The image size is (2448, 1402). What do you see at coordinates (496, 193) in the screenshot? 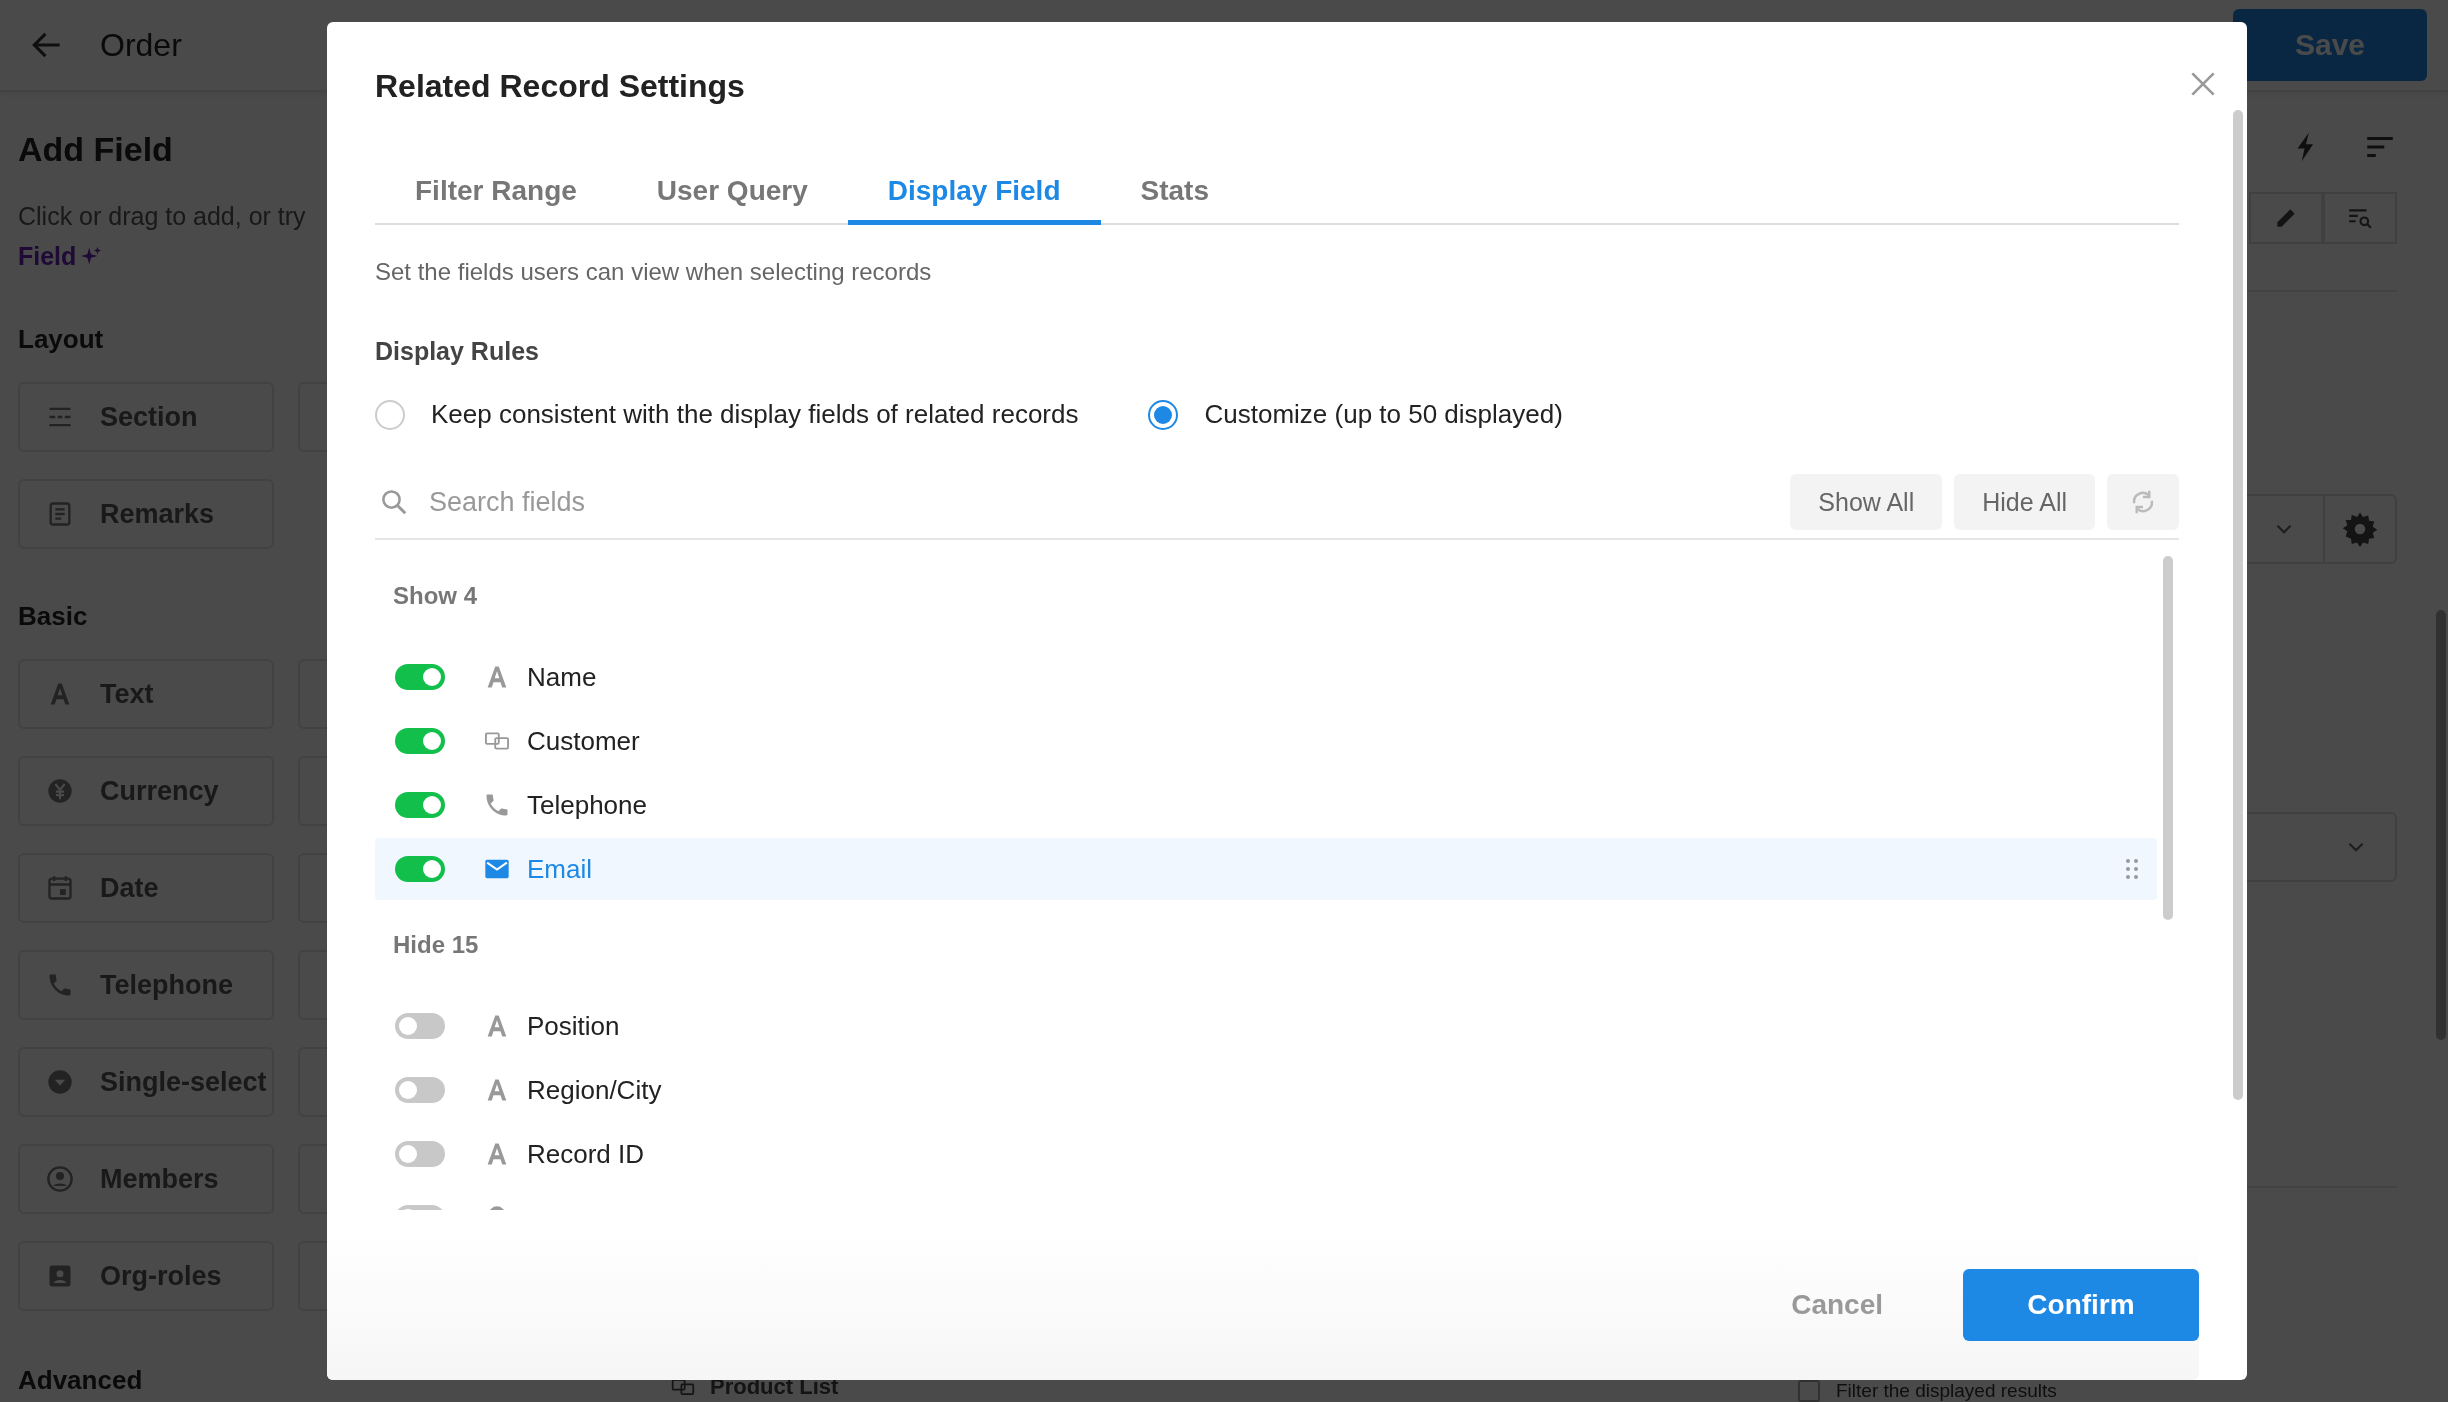
I see `tab: Filter Range` at bounding box center [496, 193].